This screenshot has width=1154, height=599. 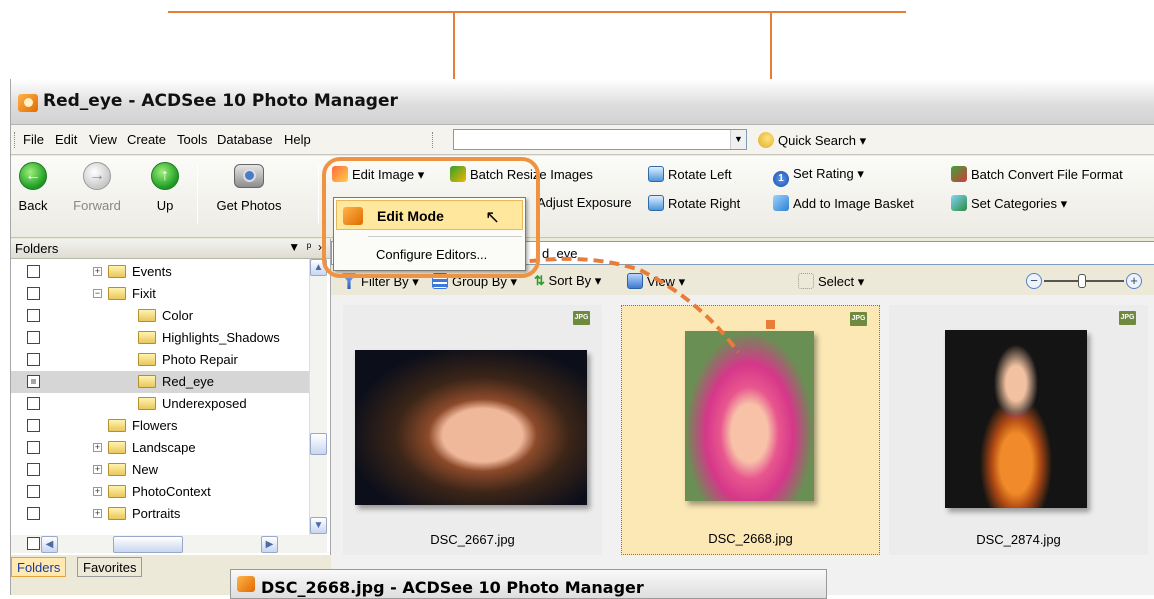 I want to click on annotation-highlight-box, so click(x=431, y=217).